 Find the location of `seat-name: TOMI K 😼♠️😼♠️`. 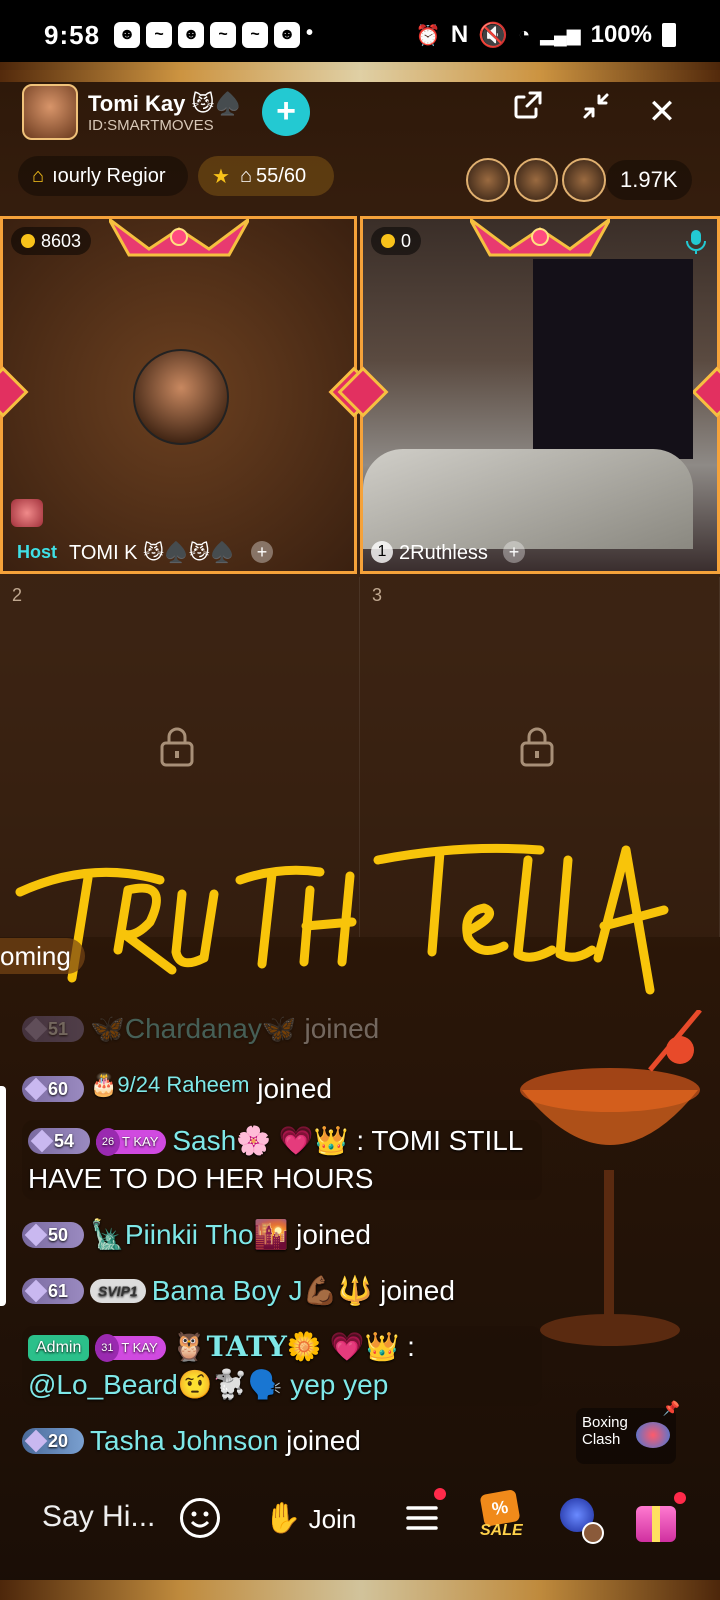

seat-name: TOMI K 😼♠️😼♠️ is located at coordinates (152, 553).